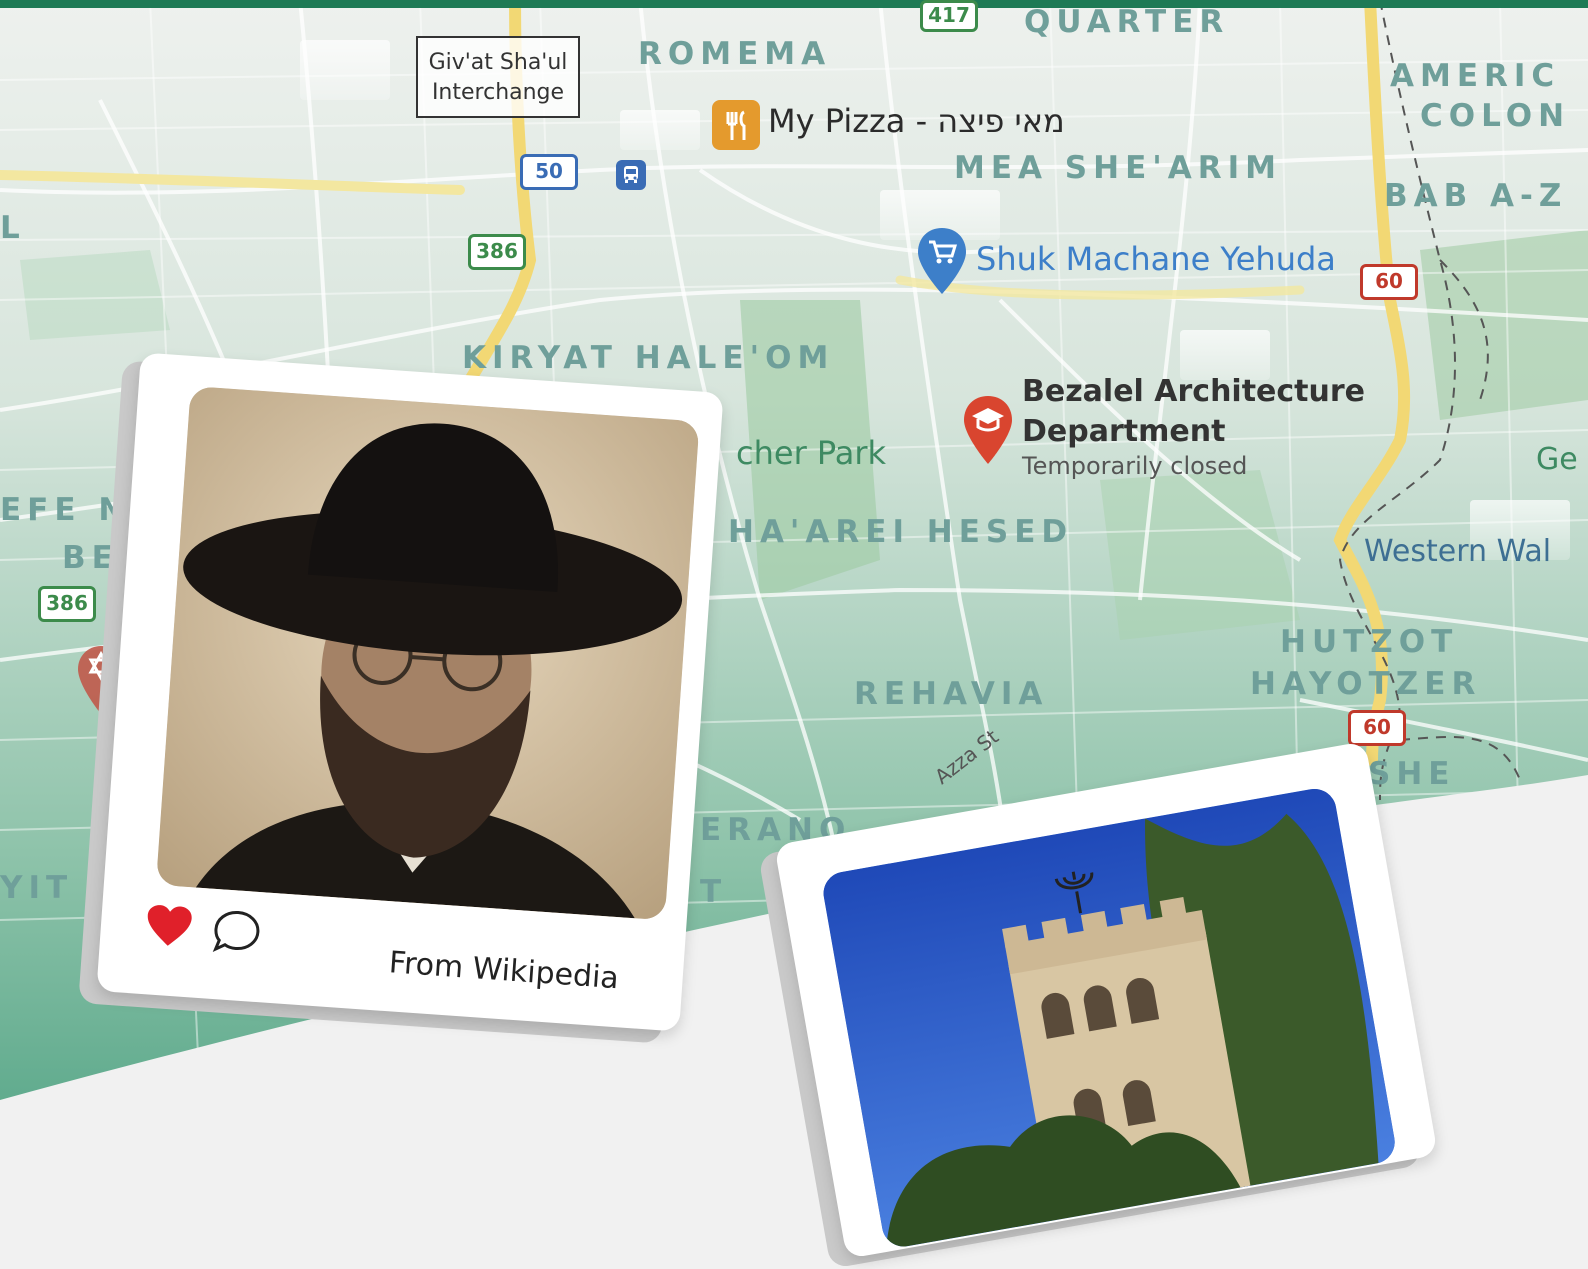 This screenshot has height=1269, width=1588. I want to click on interchange-label: Giv'at Sha'ul Interchange, so click(498, 77).